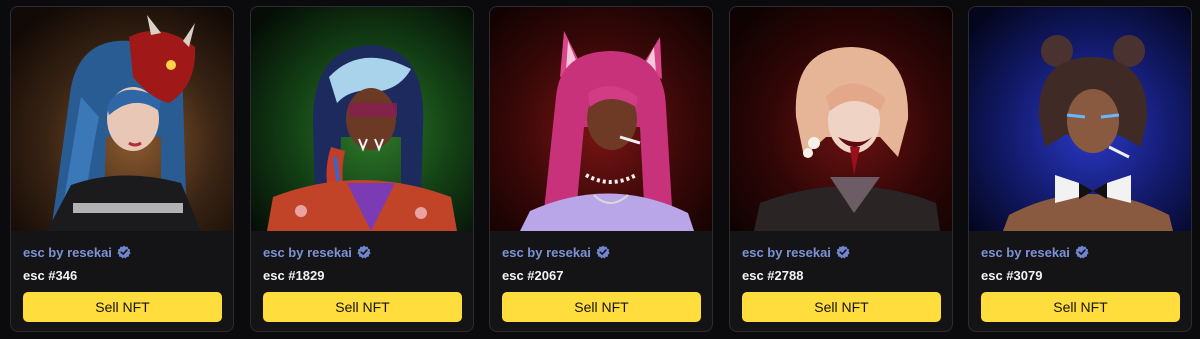 The height and width of the screenshot is (339, 1200). I want to click on nft-portrait-brown-hair-bunny-suit-icon, so click(1080, 119).